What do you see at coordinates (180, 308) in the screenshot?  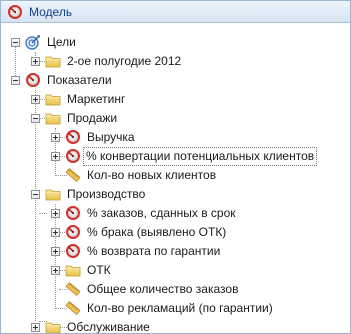 I see `tree-label-warranty-claims: Кол-во рекламаций (по гарантии)` at bounding box center [180, 308].